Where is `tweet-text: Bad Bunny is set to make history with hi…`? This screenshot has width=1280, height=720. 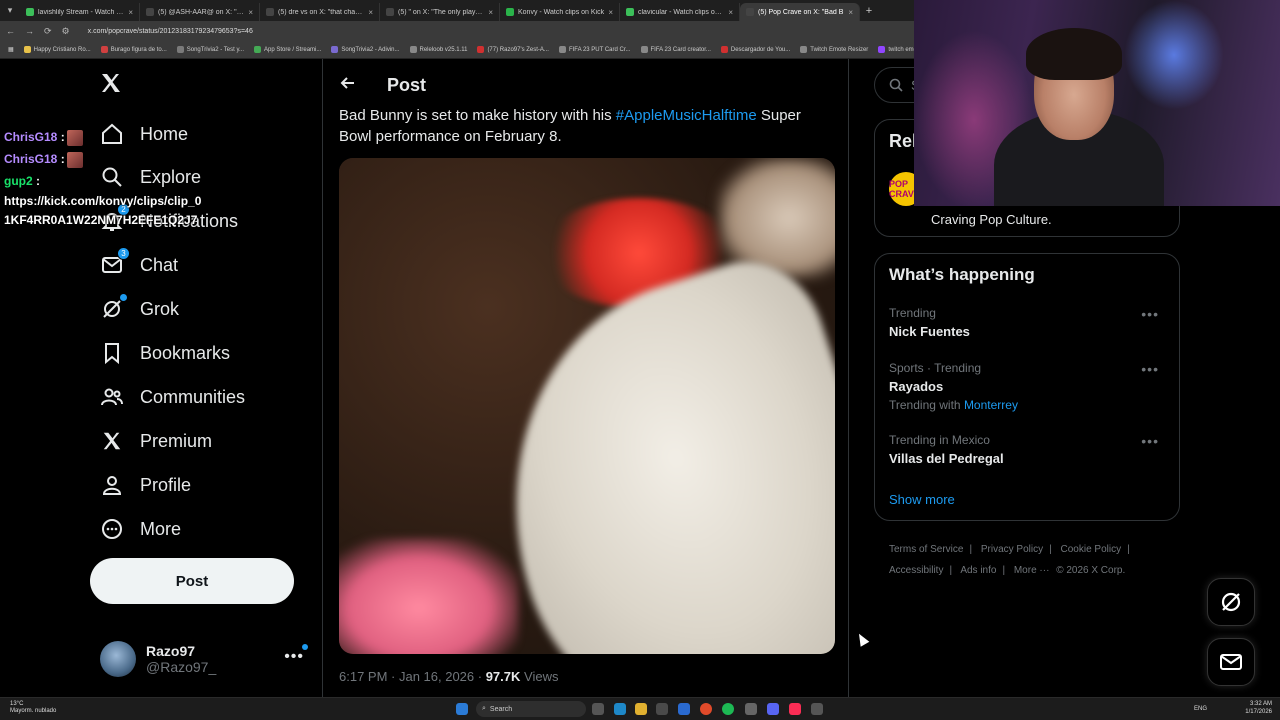
tweet-text: Bad Bunny is set to make history with hi… is located at coordinates (584, 126).